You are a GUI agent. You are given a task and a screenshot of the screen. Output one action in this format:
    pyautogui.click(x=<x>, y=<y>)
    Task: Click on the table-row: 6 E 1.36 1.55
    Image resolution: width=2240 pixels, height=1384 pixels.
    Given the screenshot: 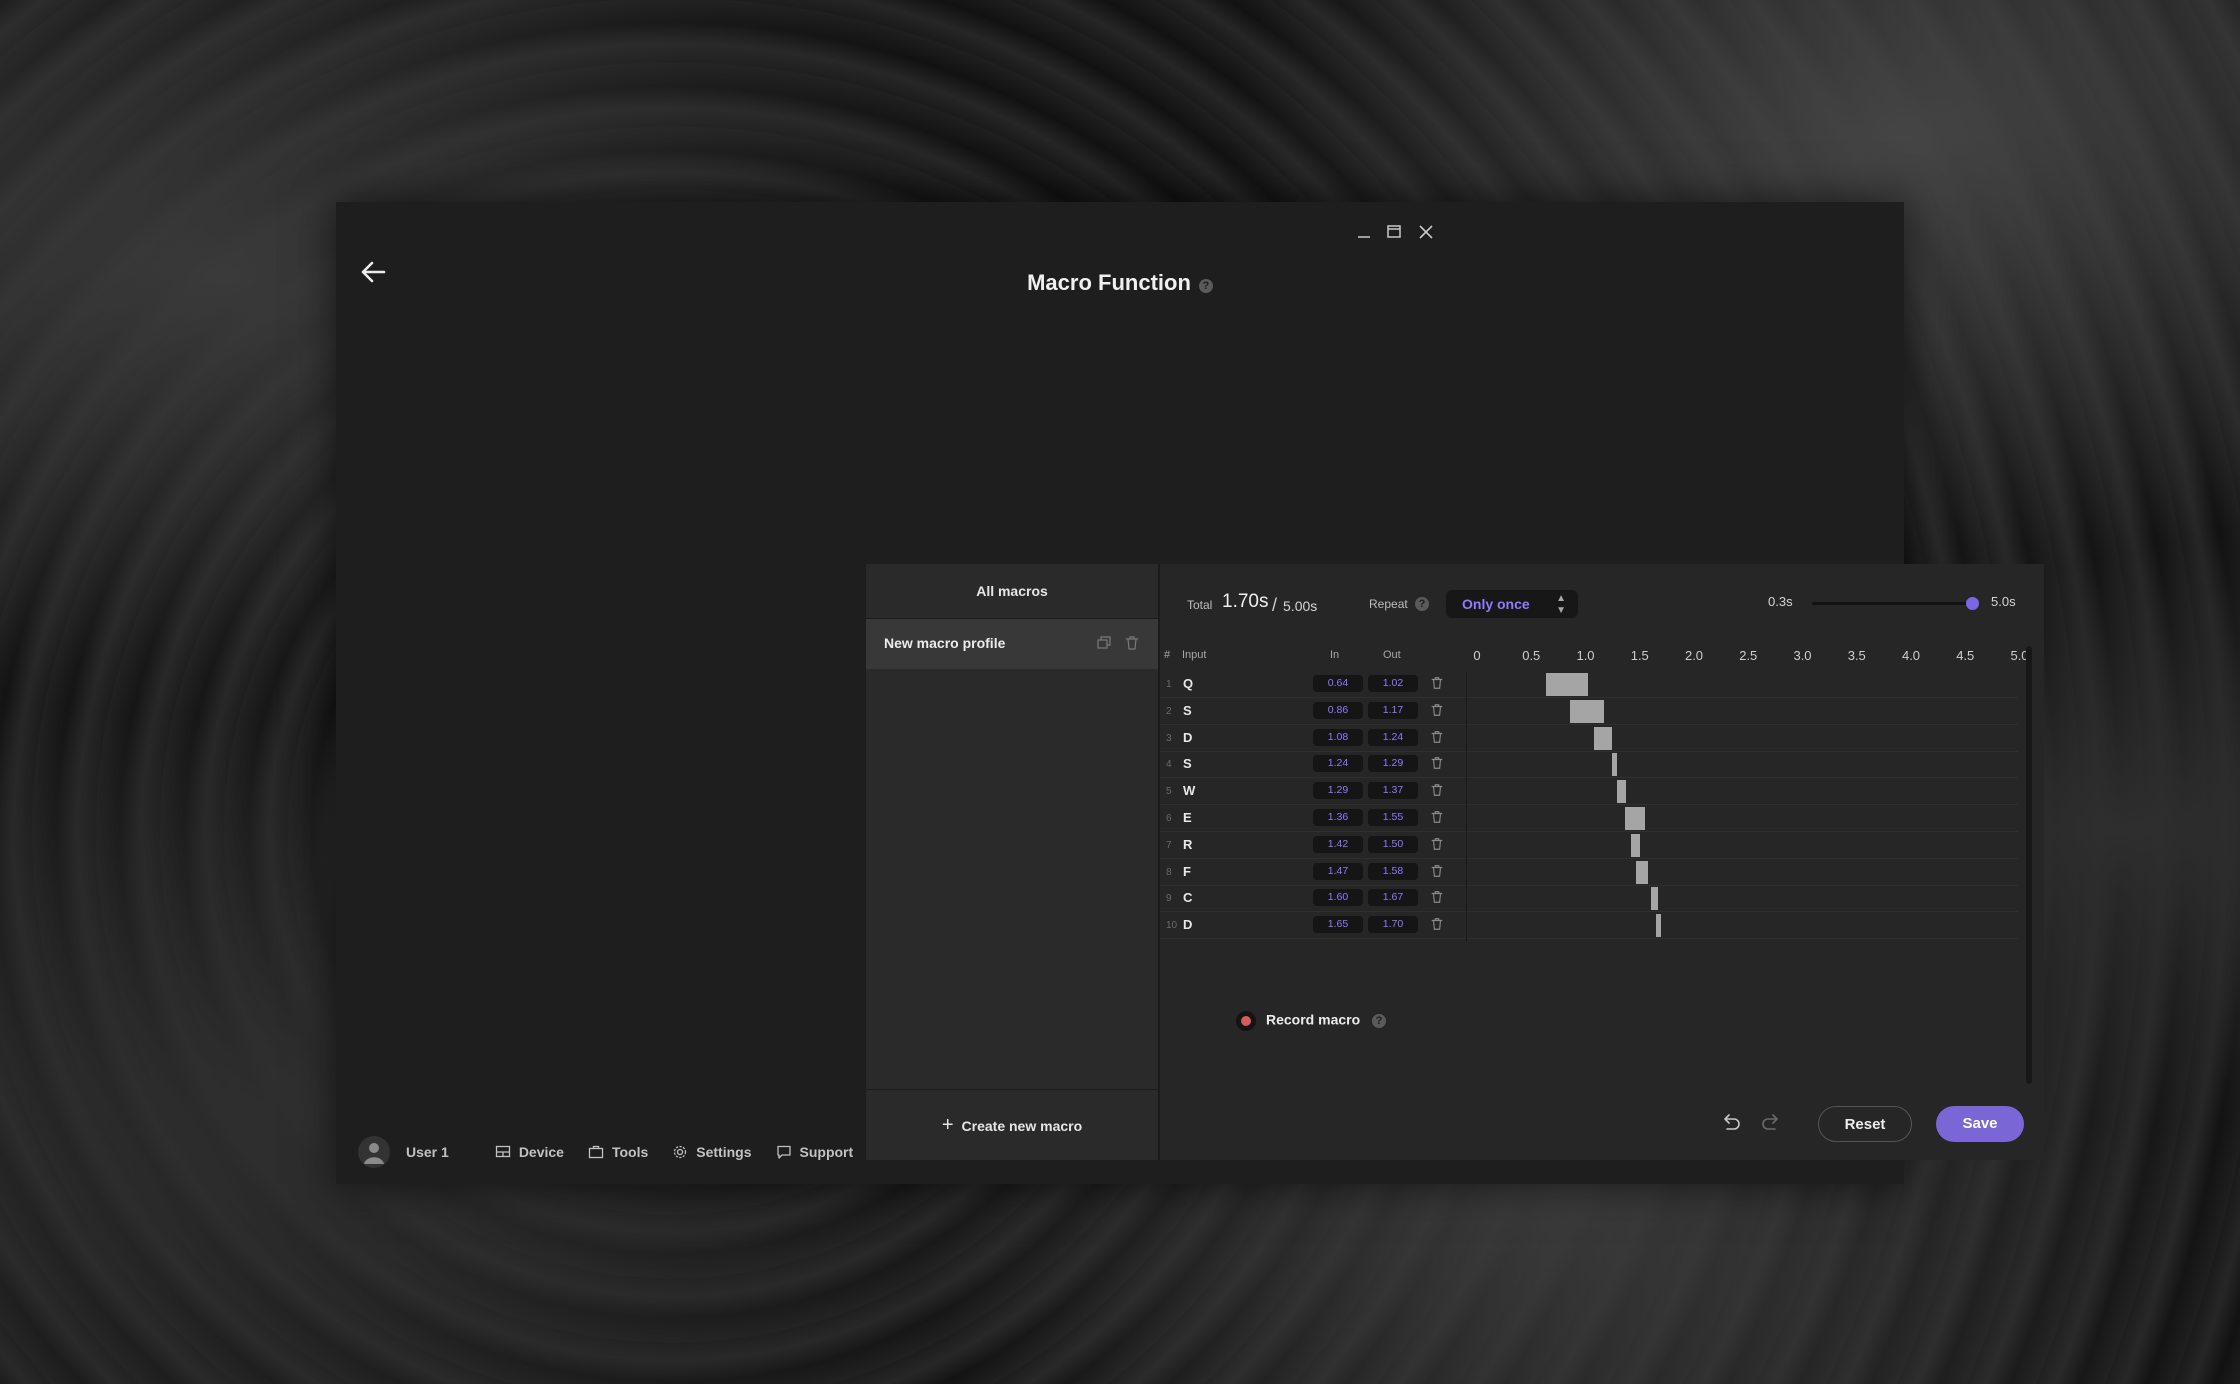 What is the action you would take?
    pyautogui.click(x=1589, y=818)
    